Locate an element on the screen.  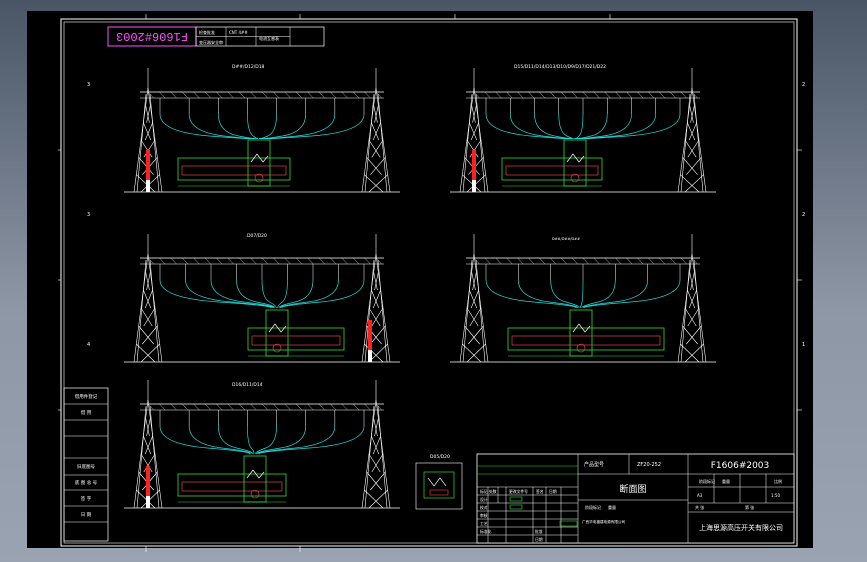
stamp-label: 变压器安全审 is located at coordinates (211, 42).